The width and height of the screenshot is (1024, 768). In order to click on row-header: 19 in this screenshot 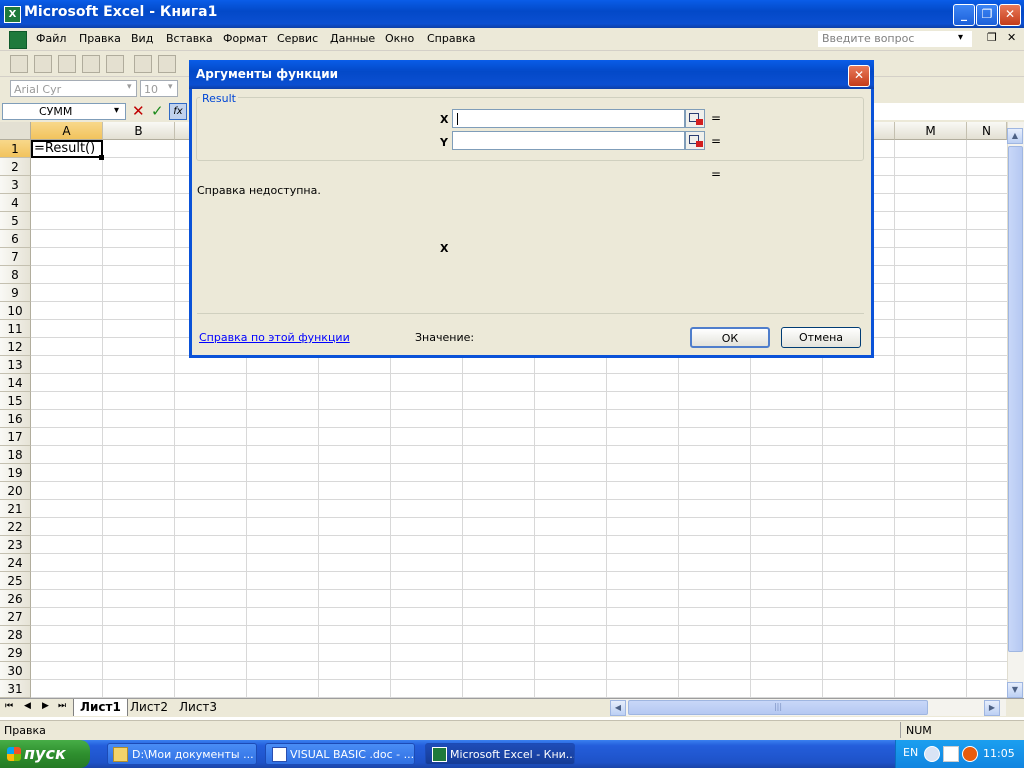, I will do `click(15, 473)`.